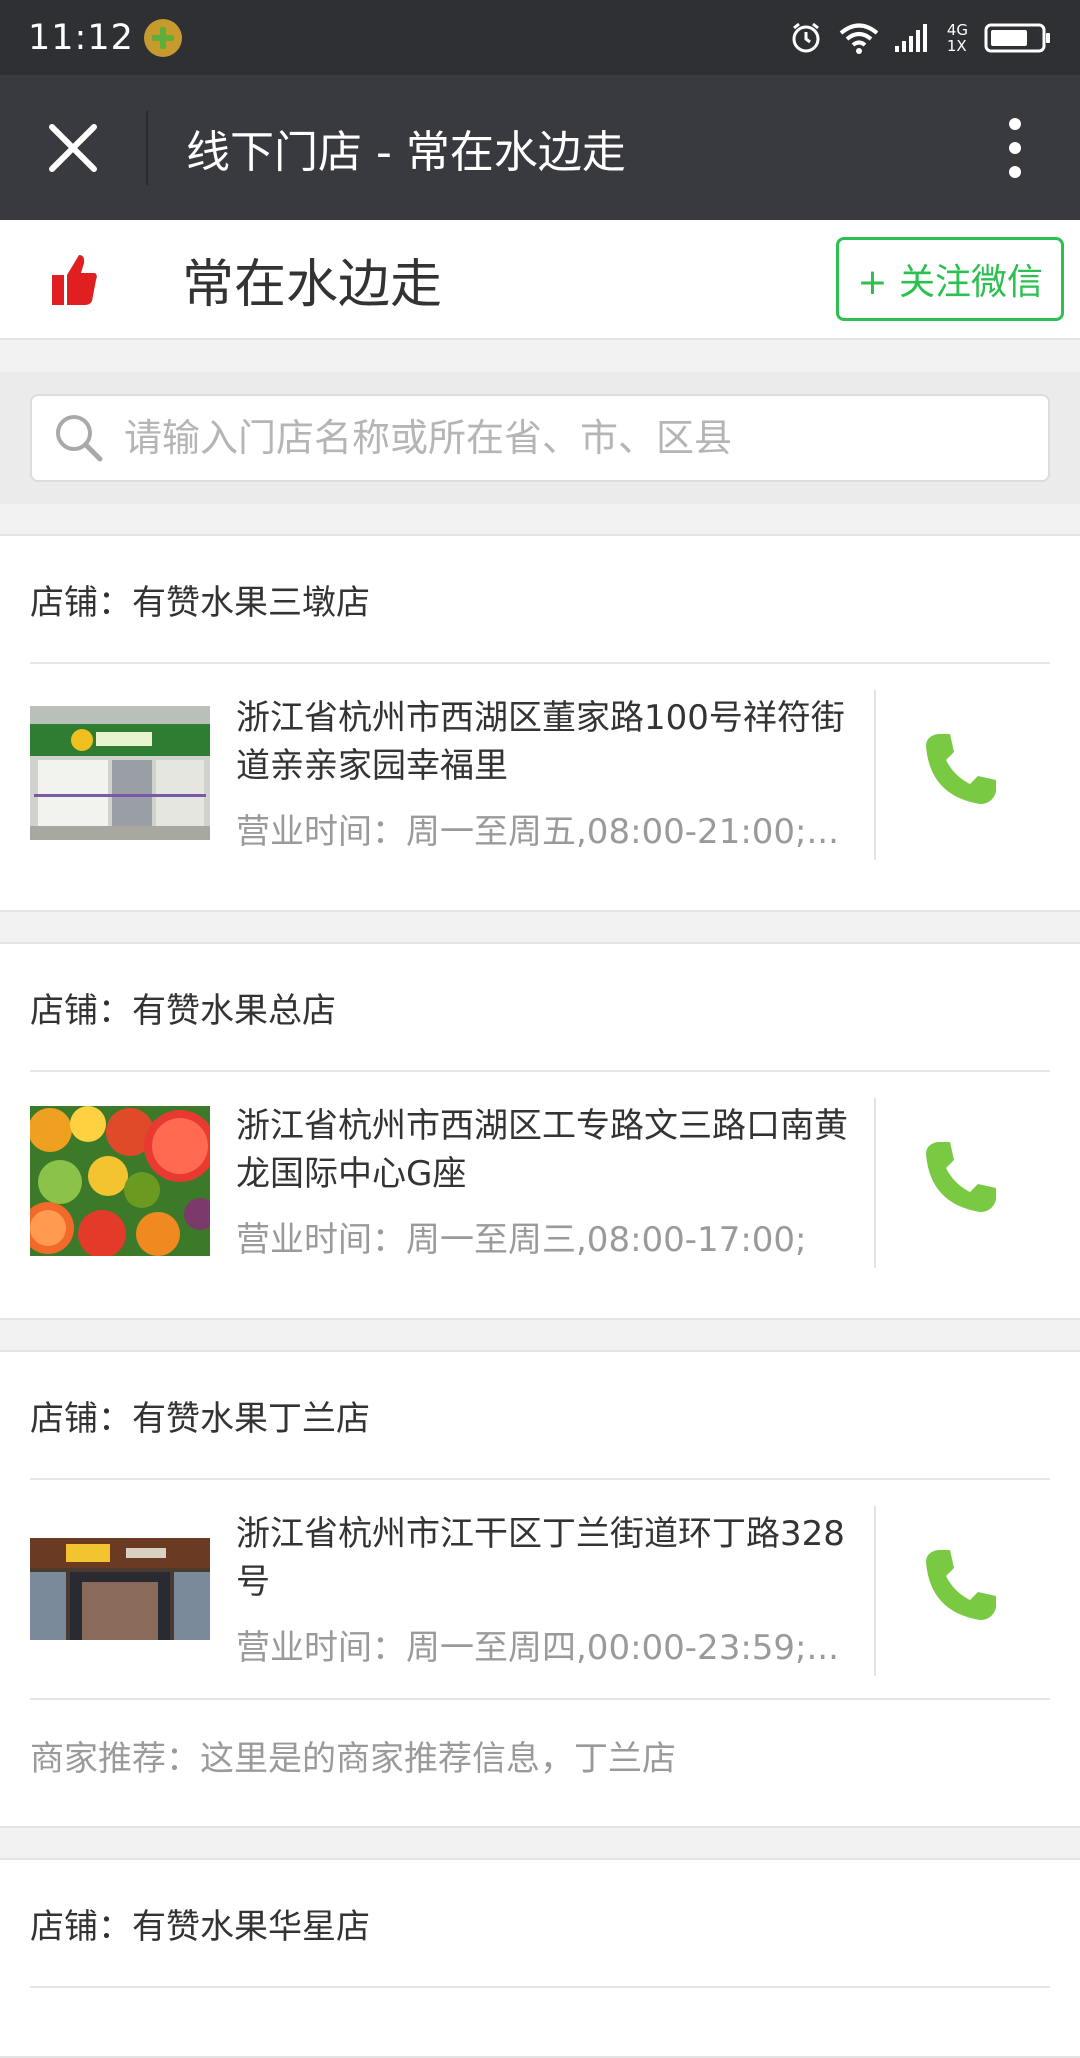  I want to click on signal-icon, so click(910, 37).